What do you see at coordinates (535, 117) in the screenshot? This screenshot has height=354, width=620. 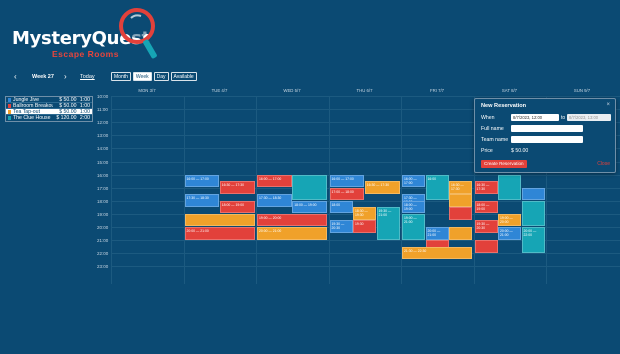 I see `when-from-input: 8/7/2023, 12:00` at bounding box center [535, 117].